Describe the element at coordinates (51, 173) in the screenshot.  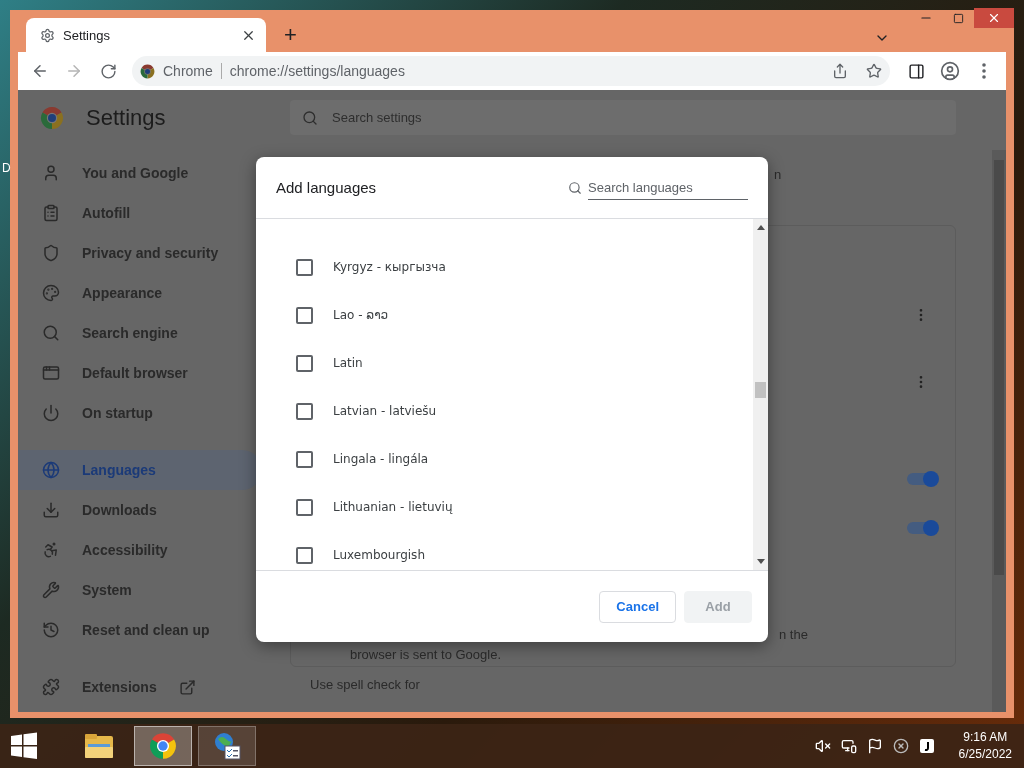
I see `person-icon` at that location.